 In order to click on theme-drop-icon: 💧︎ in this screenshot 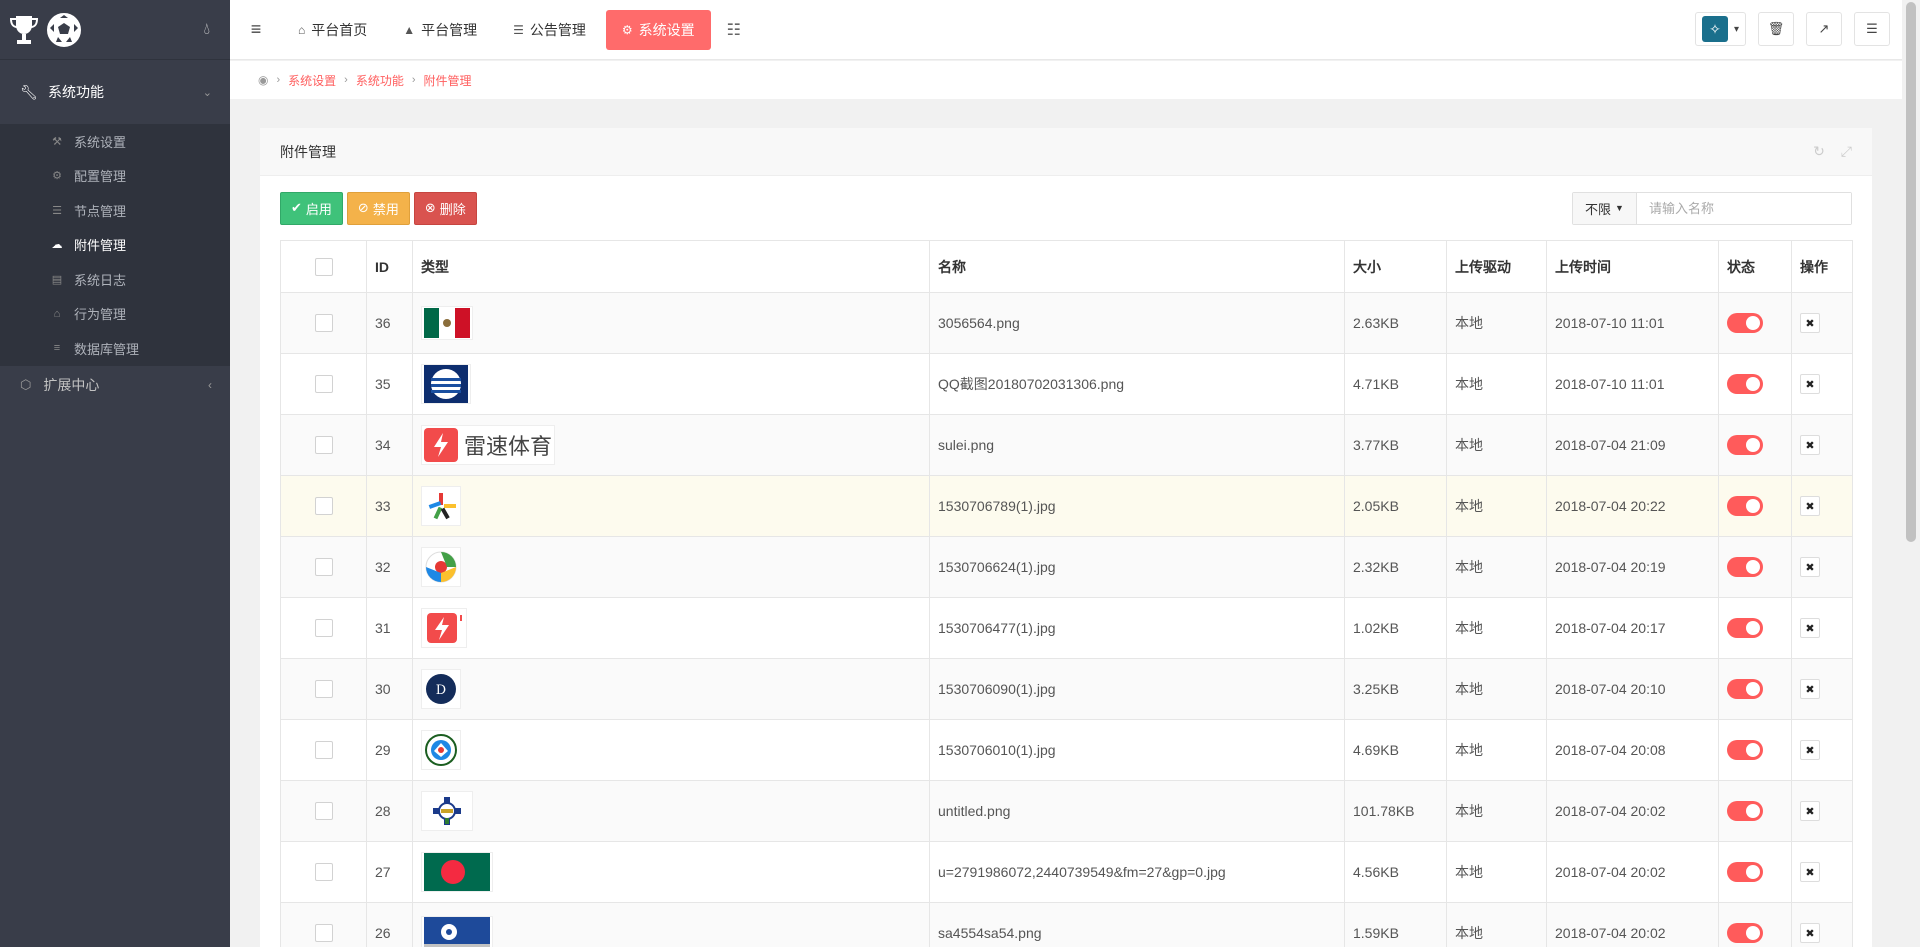, I will do `click(207, 30)`.